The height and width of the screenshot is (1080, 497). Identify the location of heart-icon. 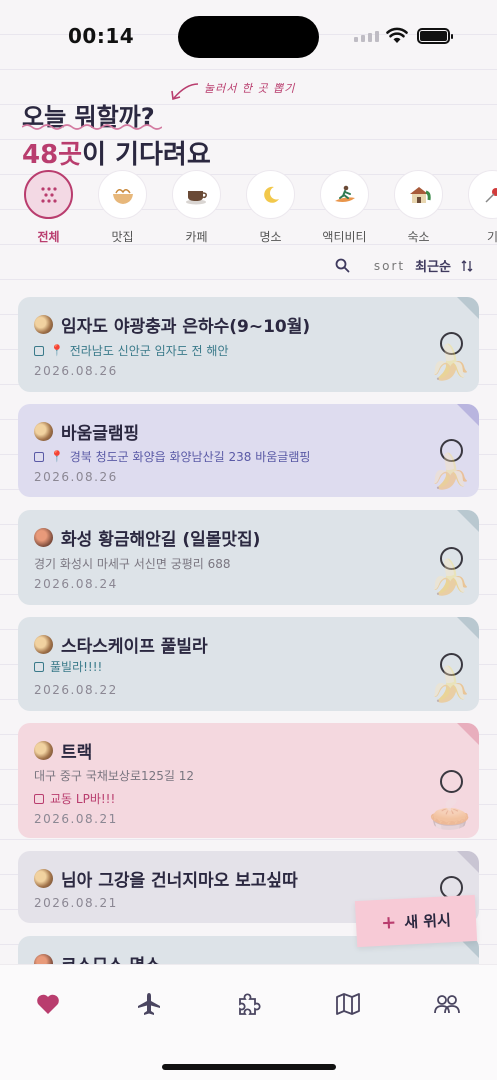
(48, 1004).